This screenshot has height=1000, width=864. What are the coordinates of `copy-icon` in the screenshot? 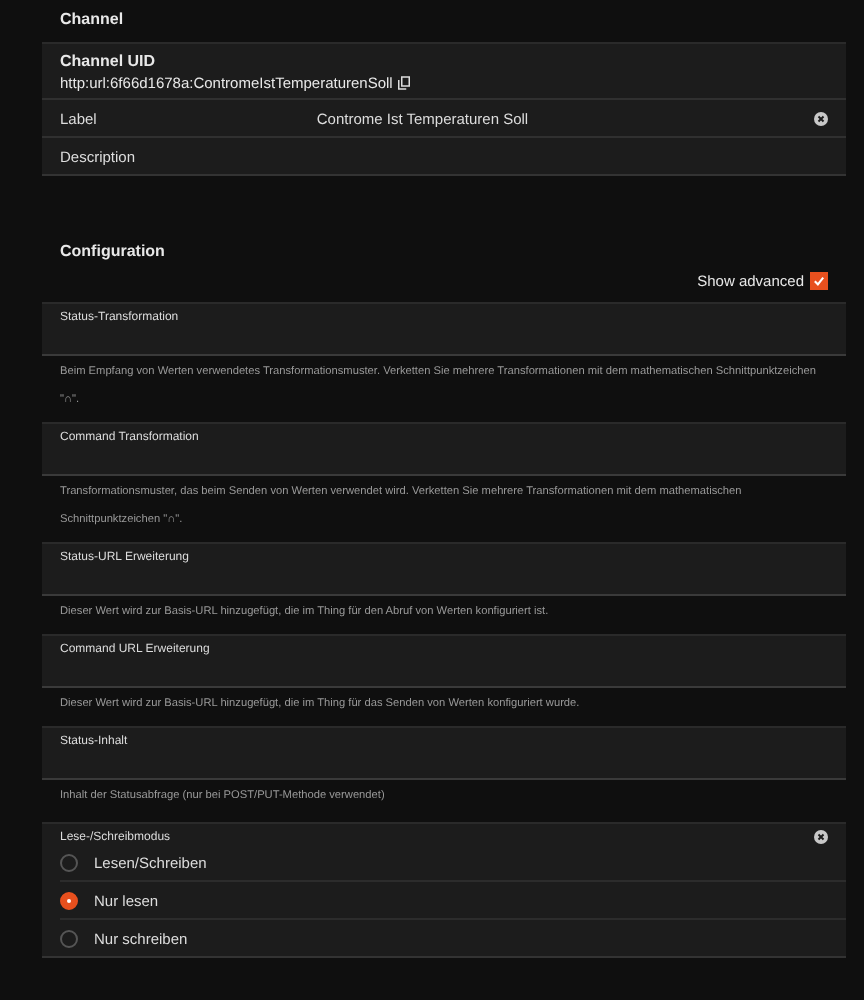 It's located at (404, 83).